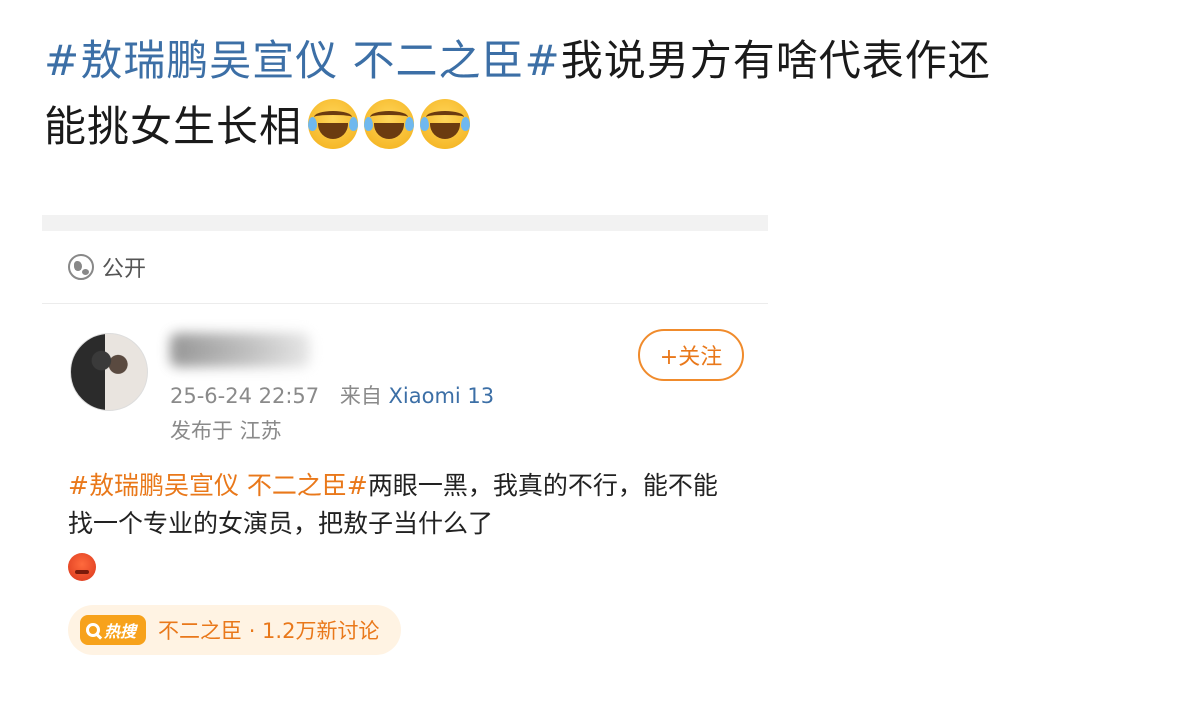 The height and width of the screenshot is (703, 1179). What do you see at coordinates (405, 267) in the screenshot?
I see `visibility-row: 公开` at bounding box center [405, 267].